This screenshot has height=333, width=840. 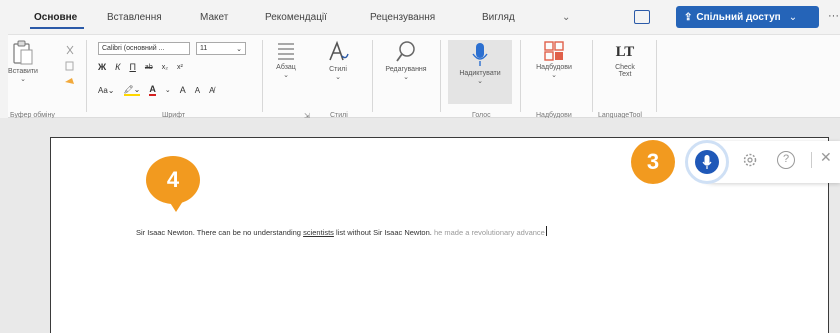 What do you see at coordinates (296, 17) in the screenshot?
I see `tab-references: Рекомендації` at bounding box center [296, 17].